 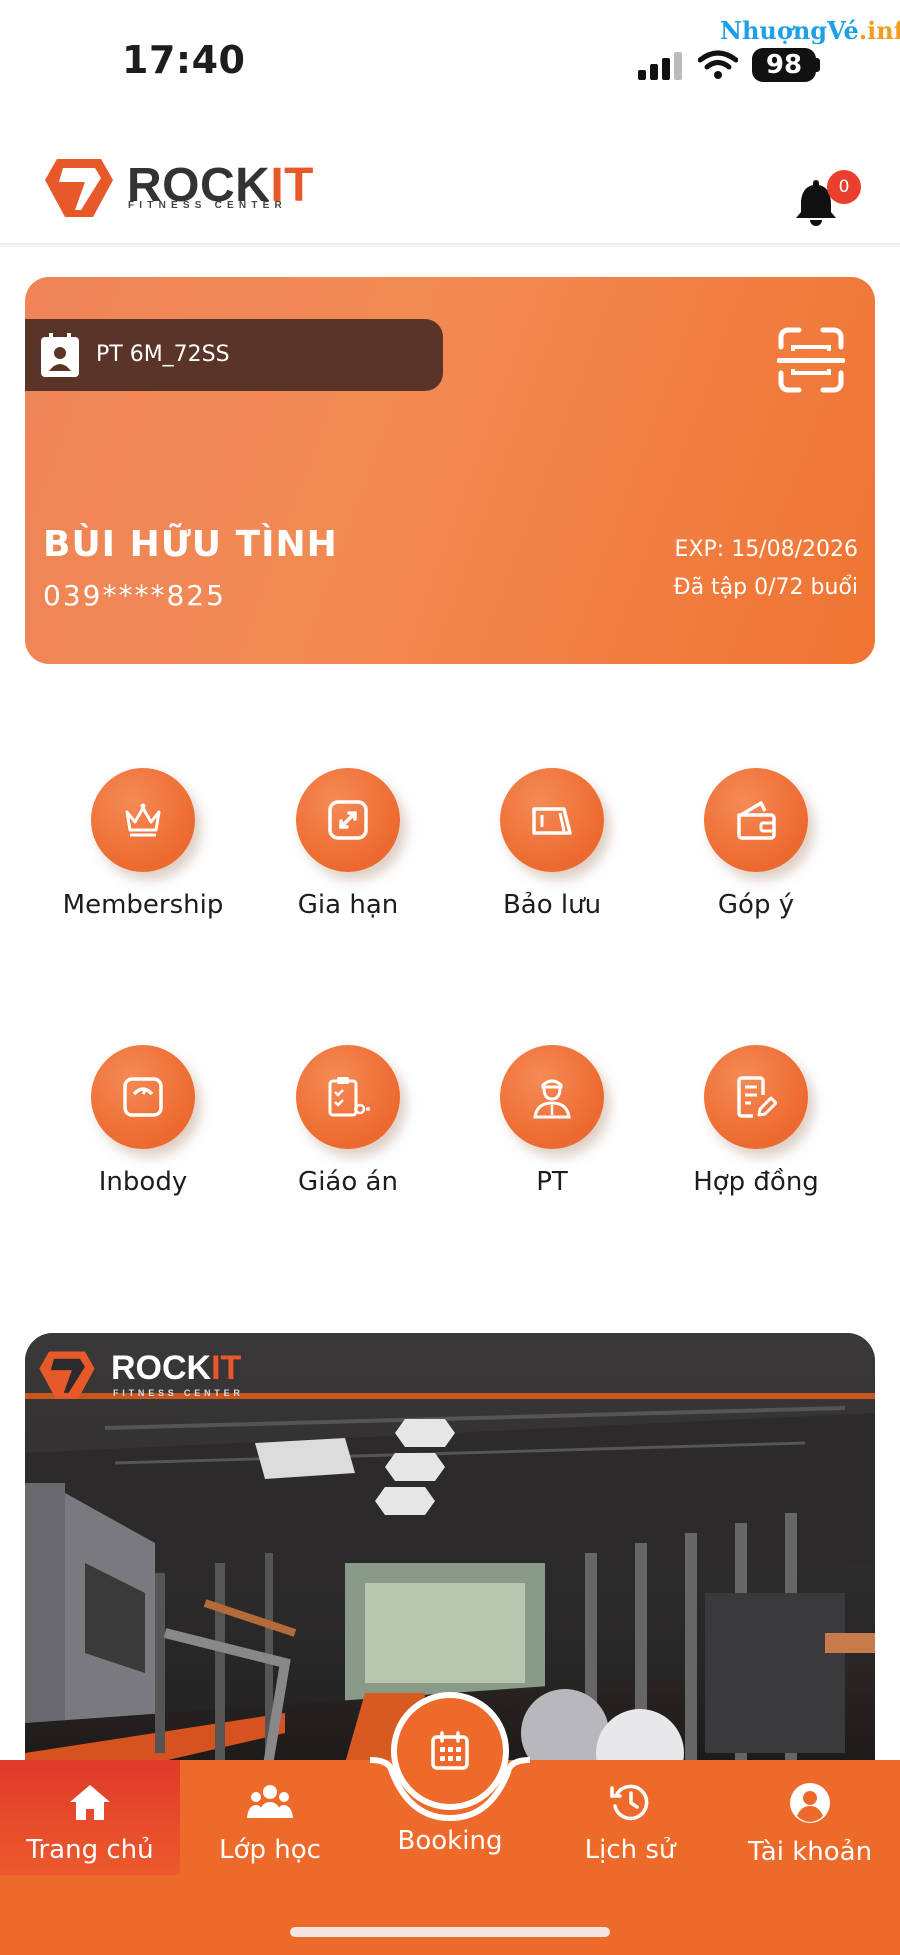 What do you see at coordinates (90, 1823) in the screenshot?
I see `nav-home: Trang chủ` at bounding box center [90, 1823].